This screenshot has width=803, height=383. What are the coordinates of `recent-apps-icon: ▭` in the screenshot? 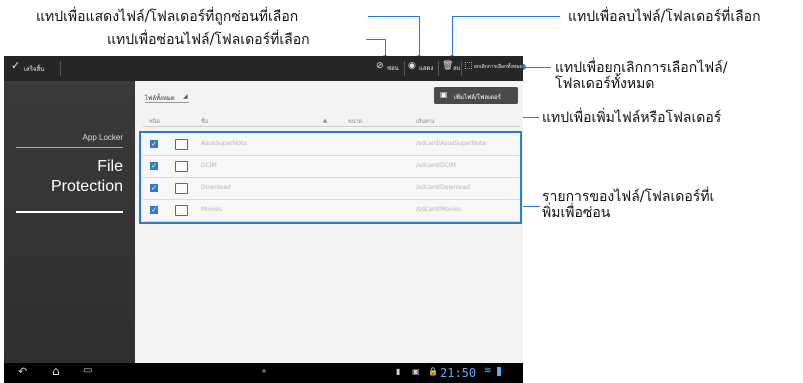 It's located at (87, 370).